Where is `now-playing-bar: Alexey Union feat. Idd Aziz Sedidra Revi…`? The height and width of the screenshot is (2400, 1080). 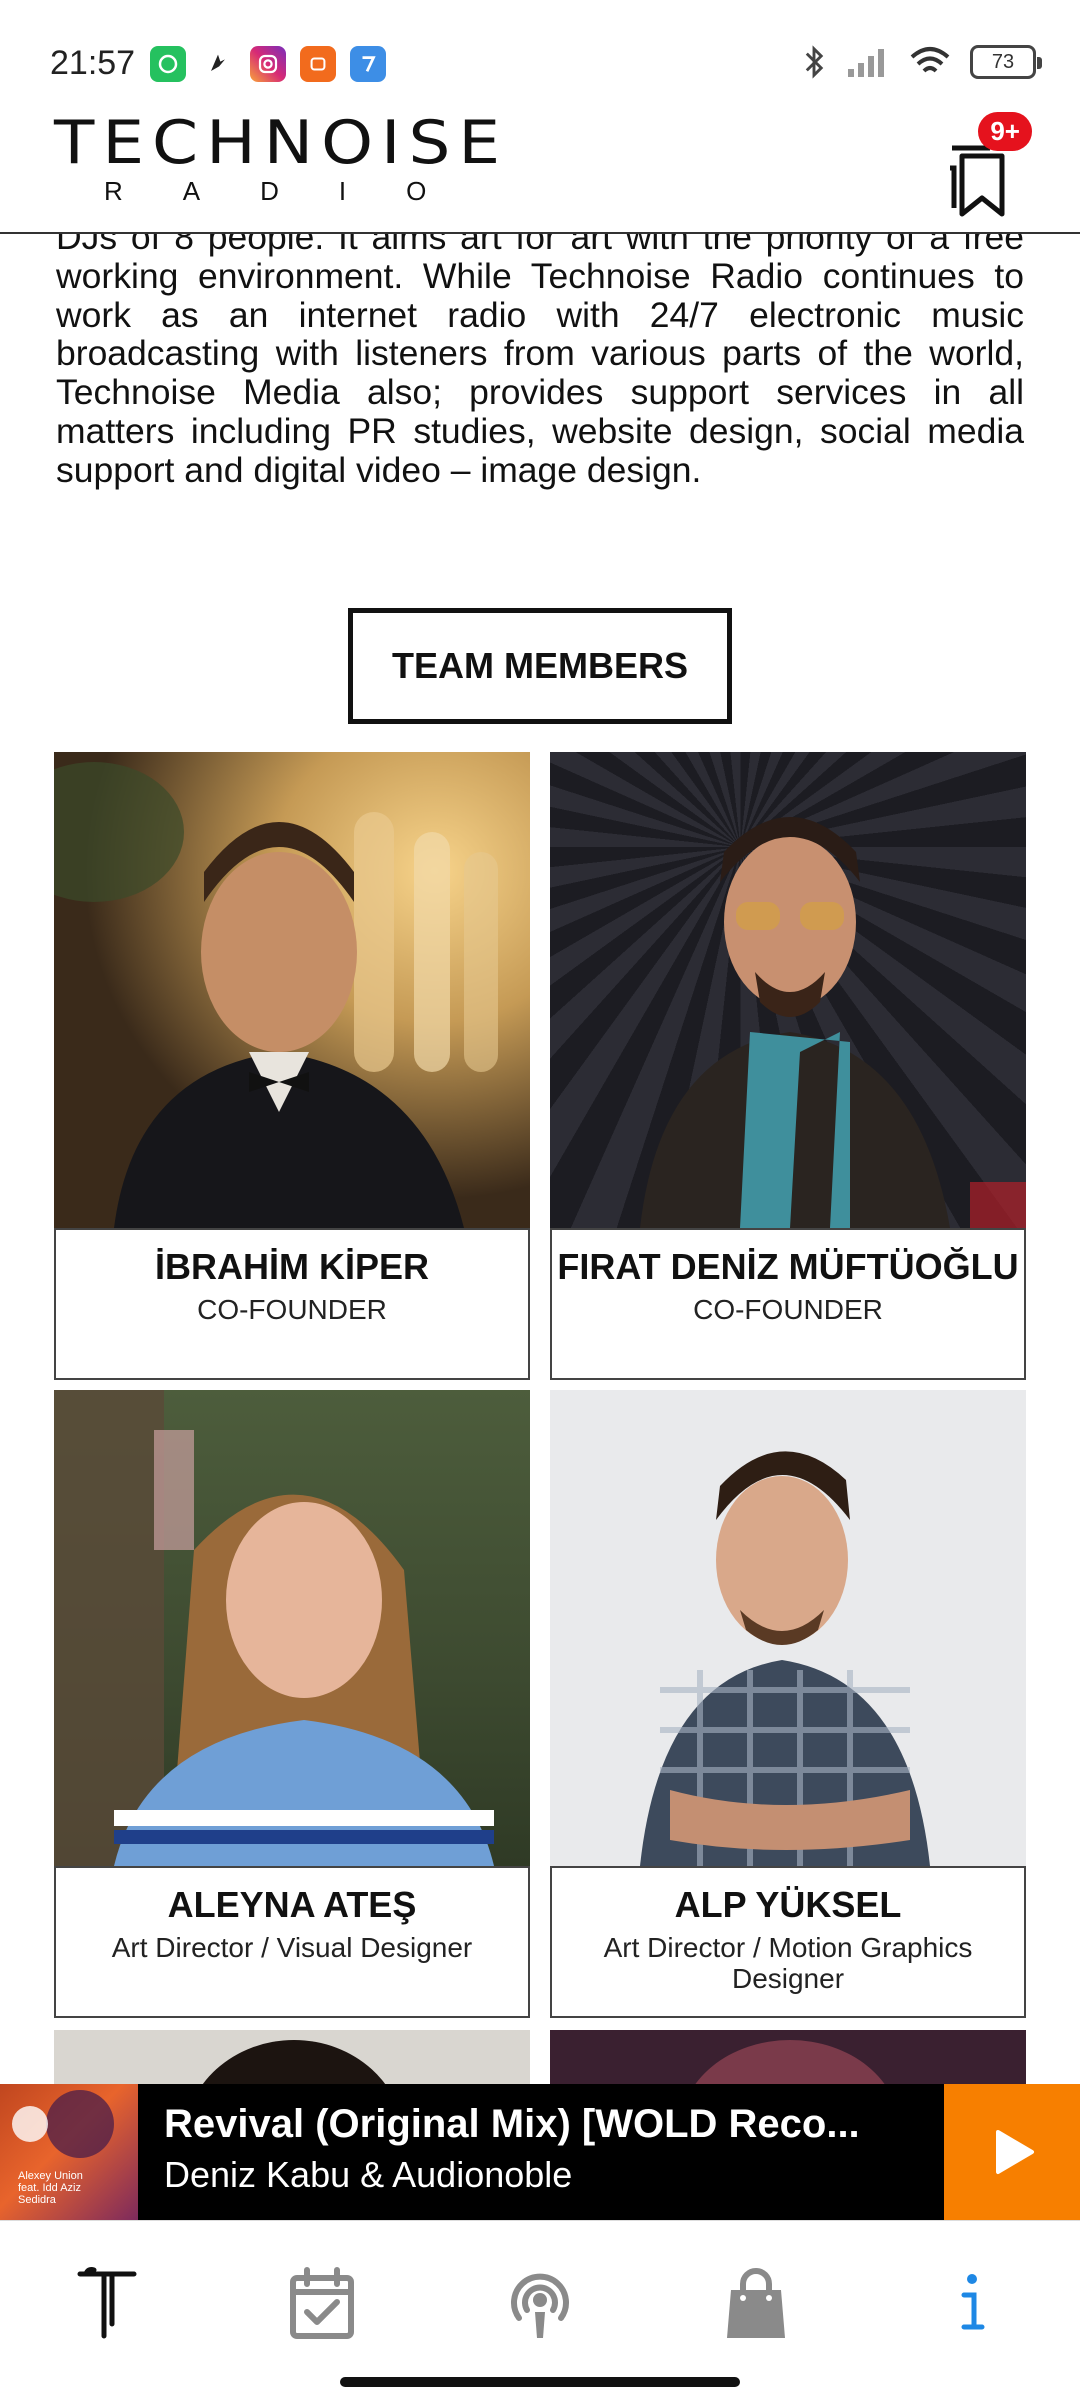 now-playing-bar: Alexey Union feat. Idd Aziz Sedidra Revi… is located at coordinates (540, 2152).